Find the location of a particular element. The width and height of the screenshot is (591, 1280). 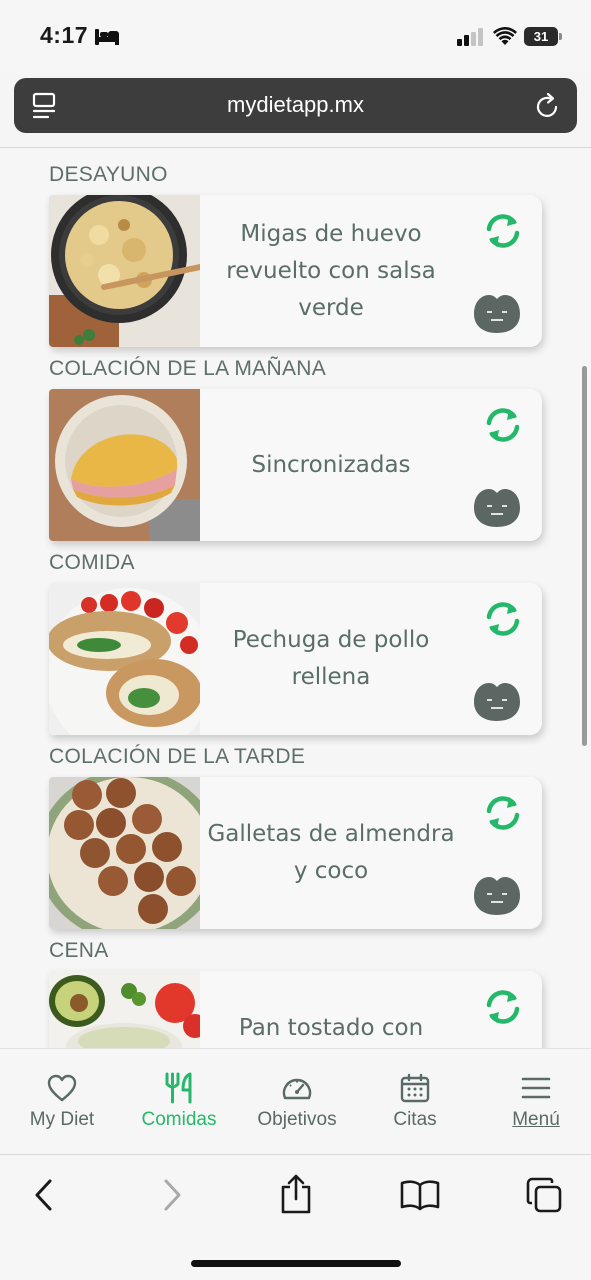

tab-citas: Citas is located at coordinates (415, 1101).